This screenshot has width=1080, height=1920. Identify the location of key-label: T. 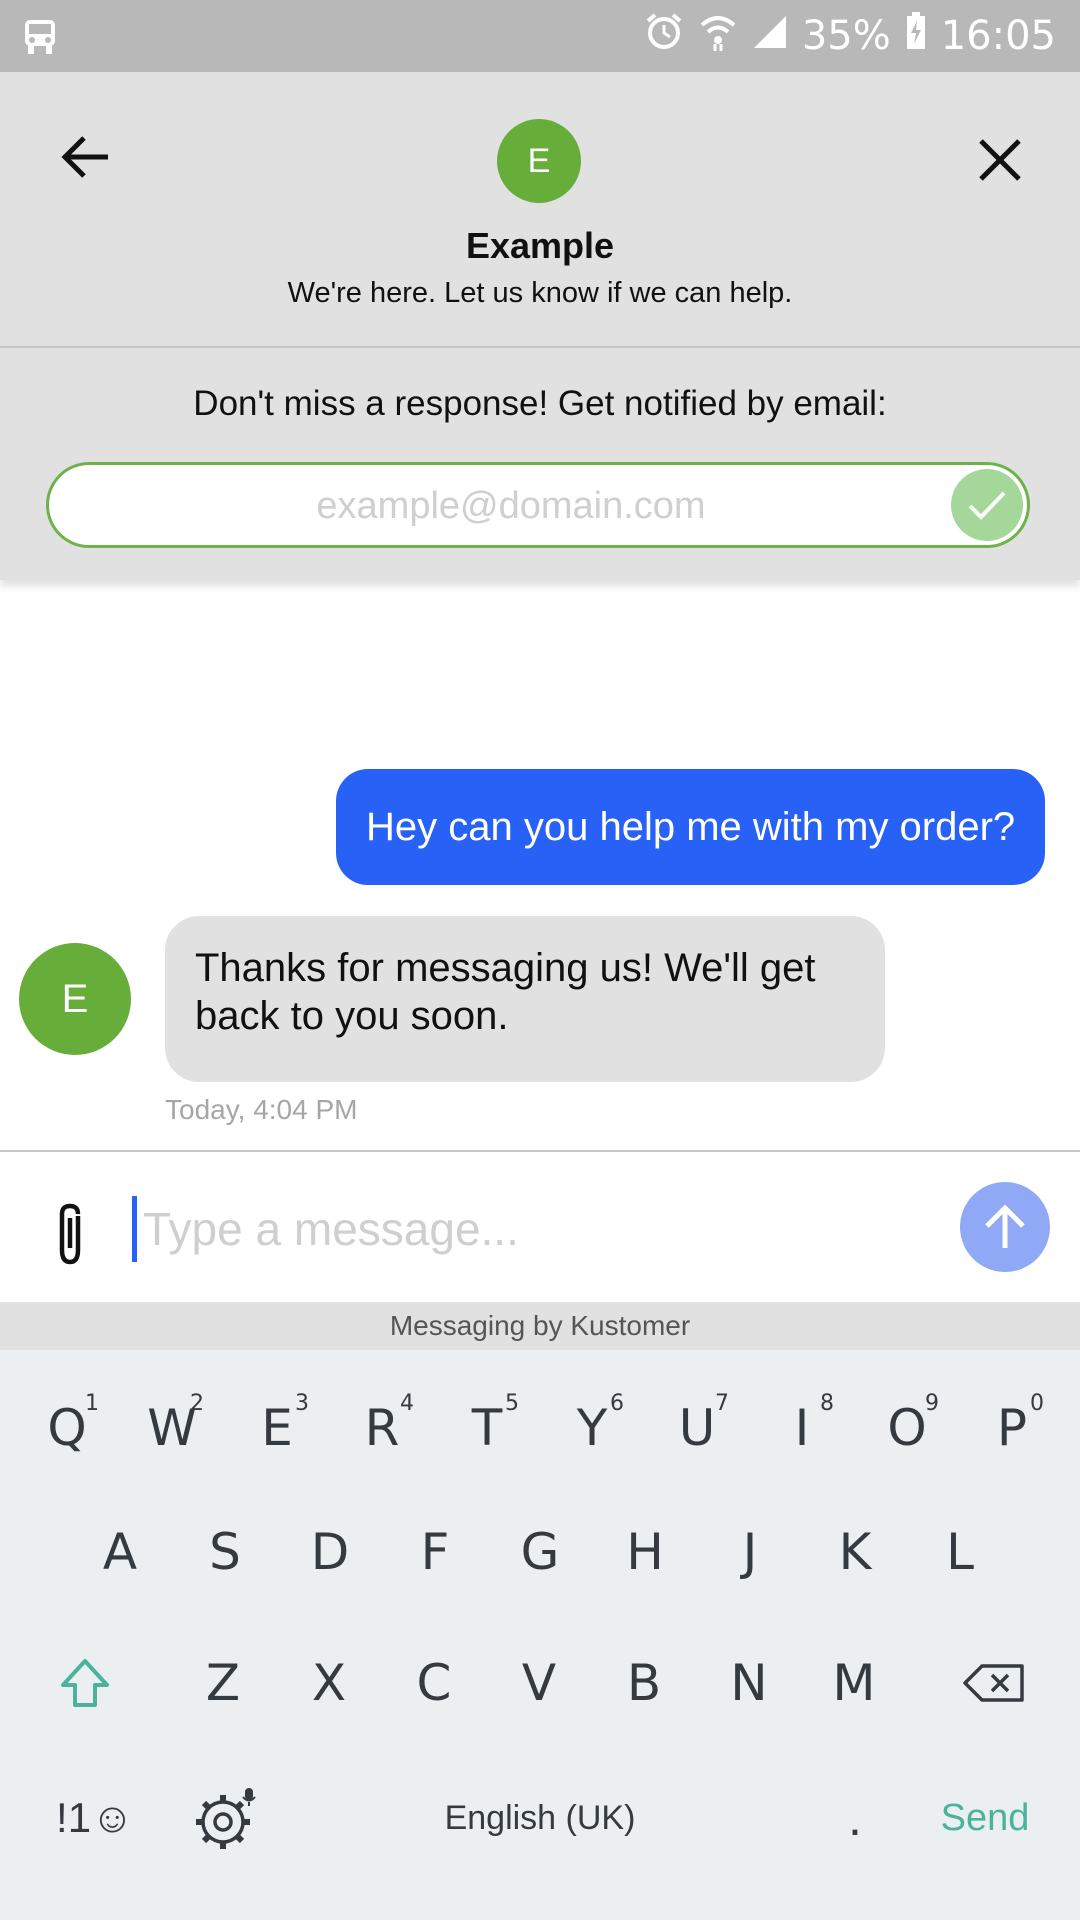
(487, 1428).